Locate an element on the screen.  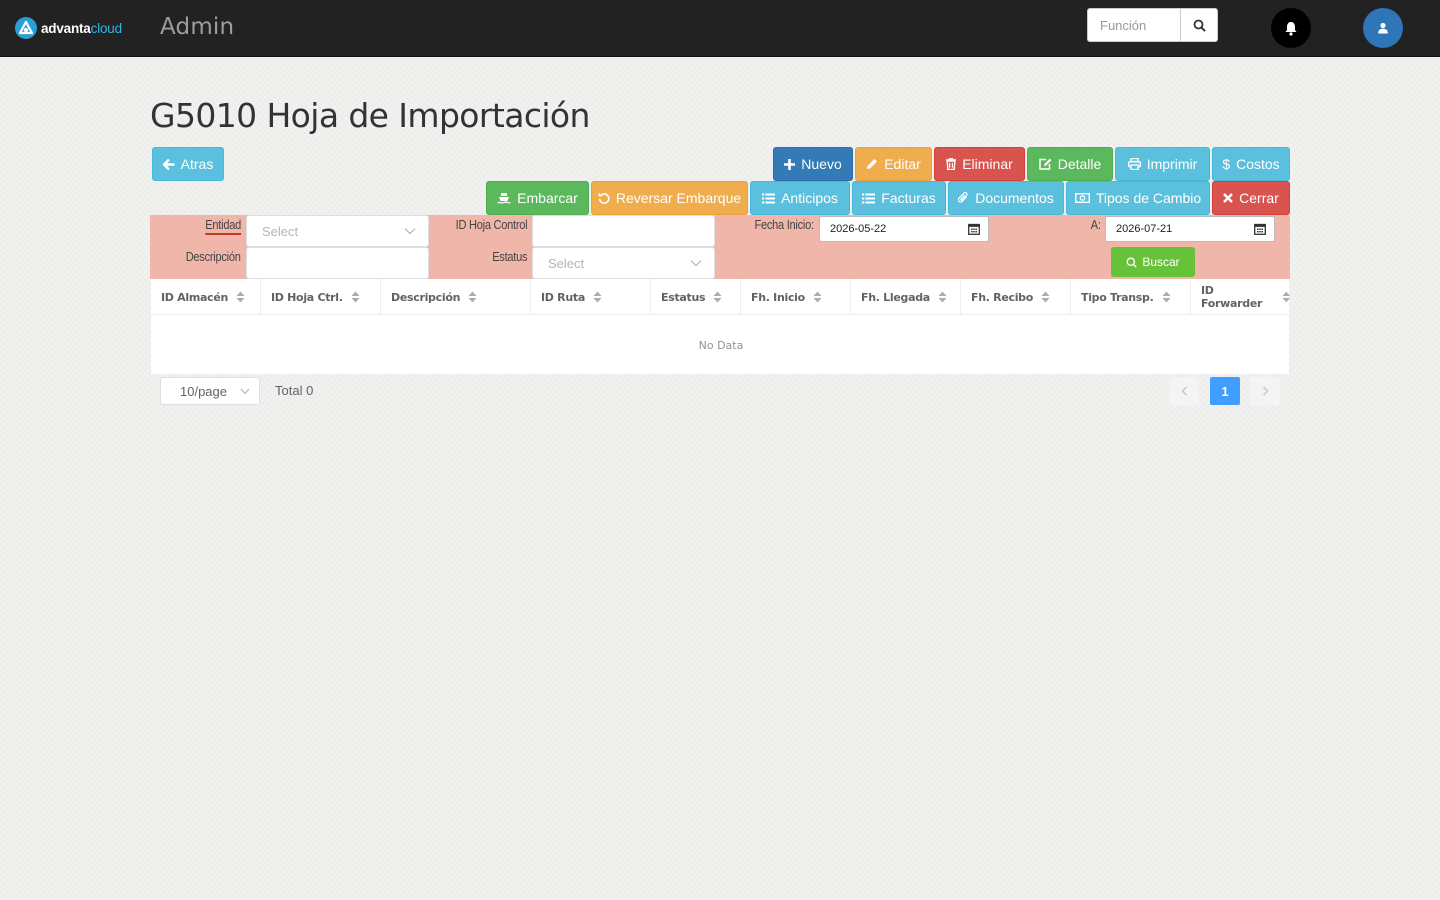
entidad-select-placeholder: Select is located at coordinates (280, 231).